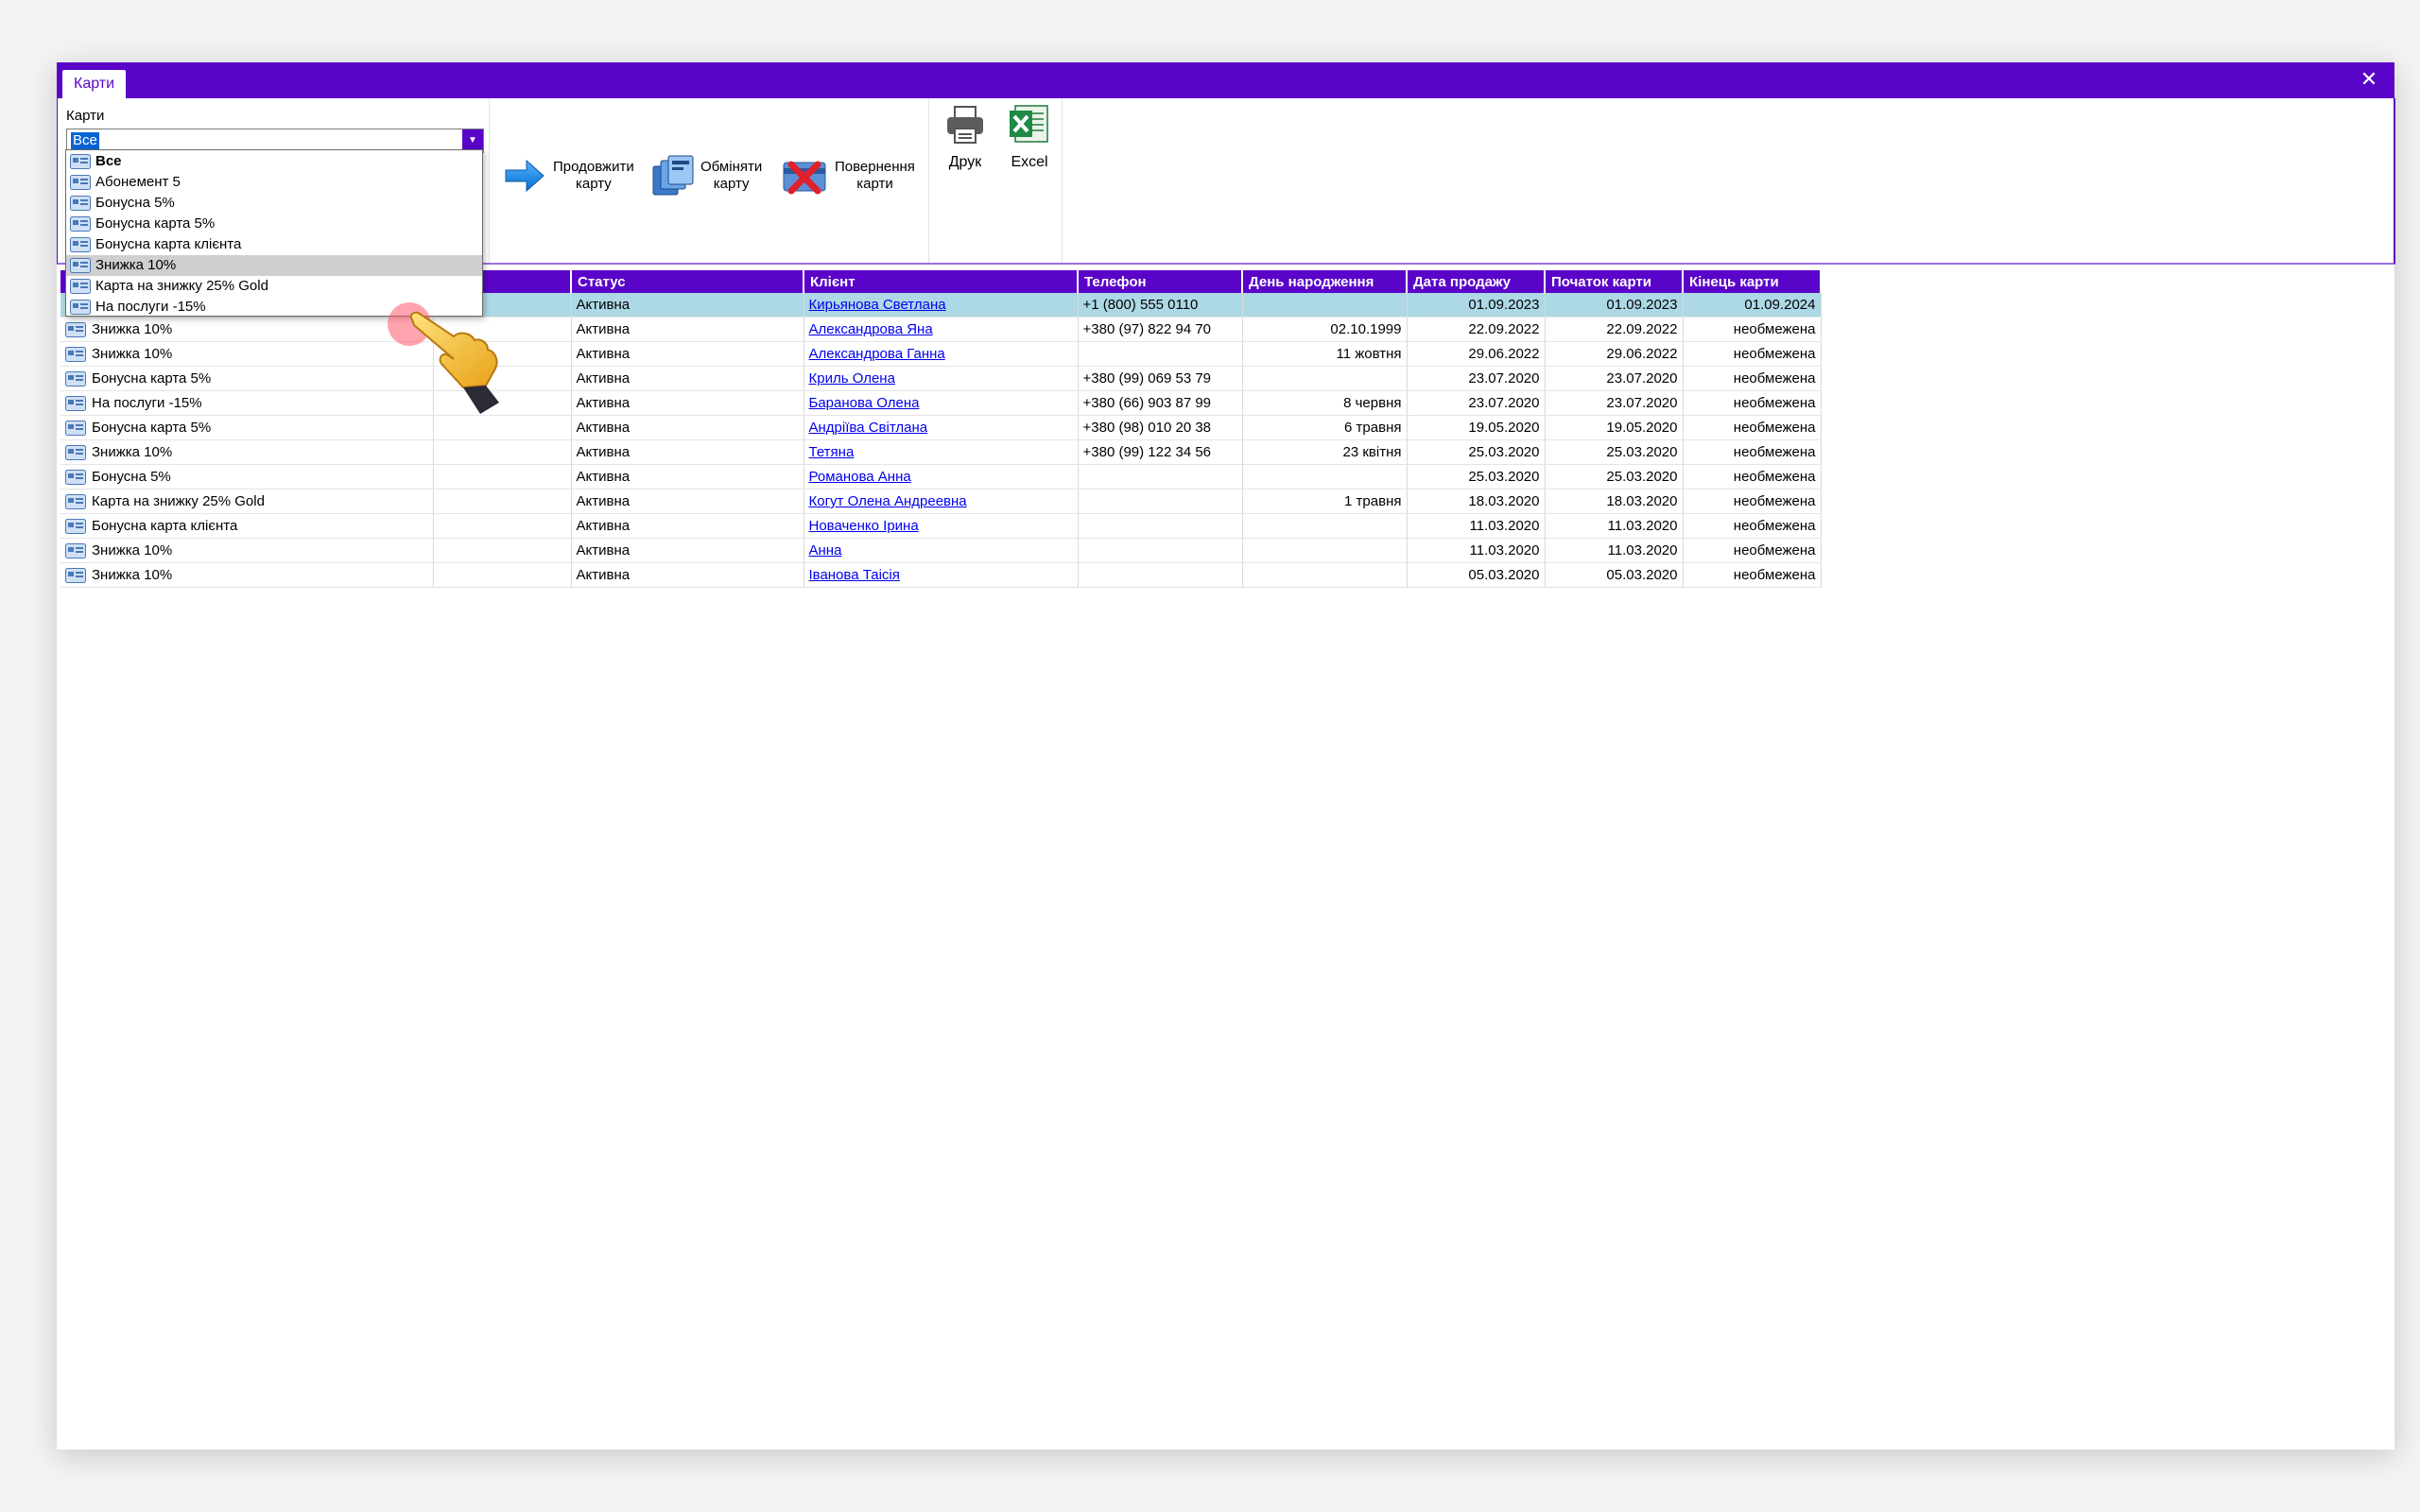  Describe the element at coordinates (1615, 575) in the screenshot. I see `cell-start-date: 05.03.2020` at that location.